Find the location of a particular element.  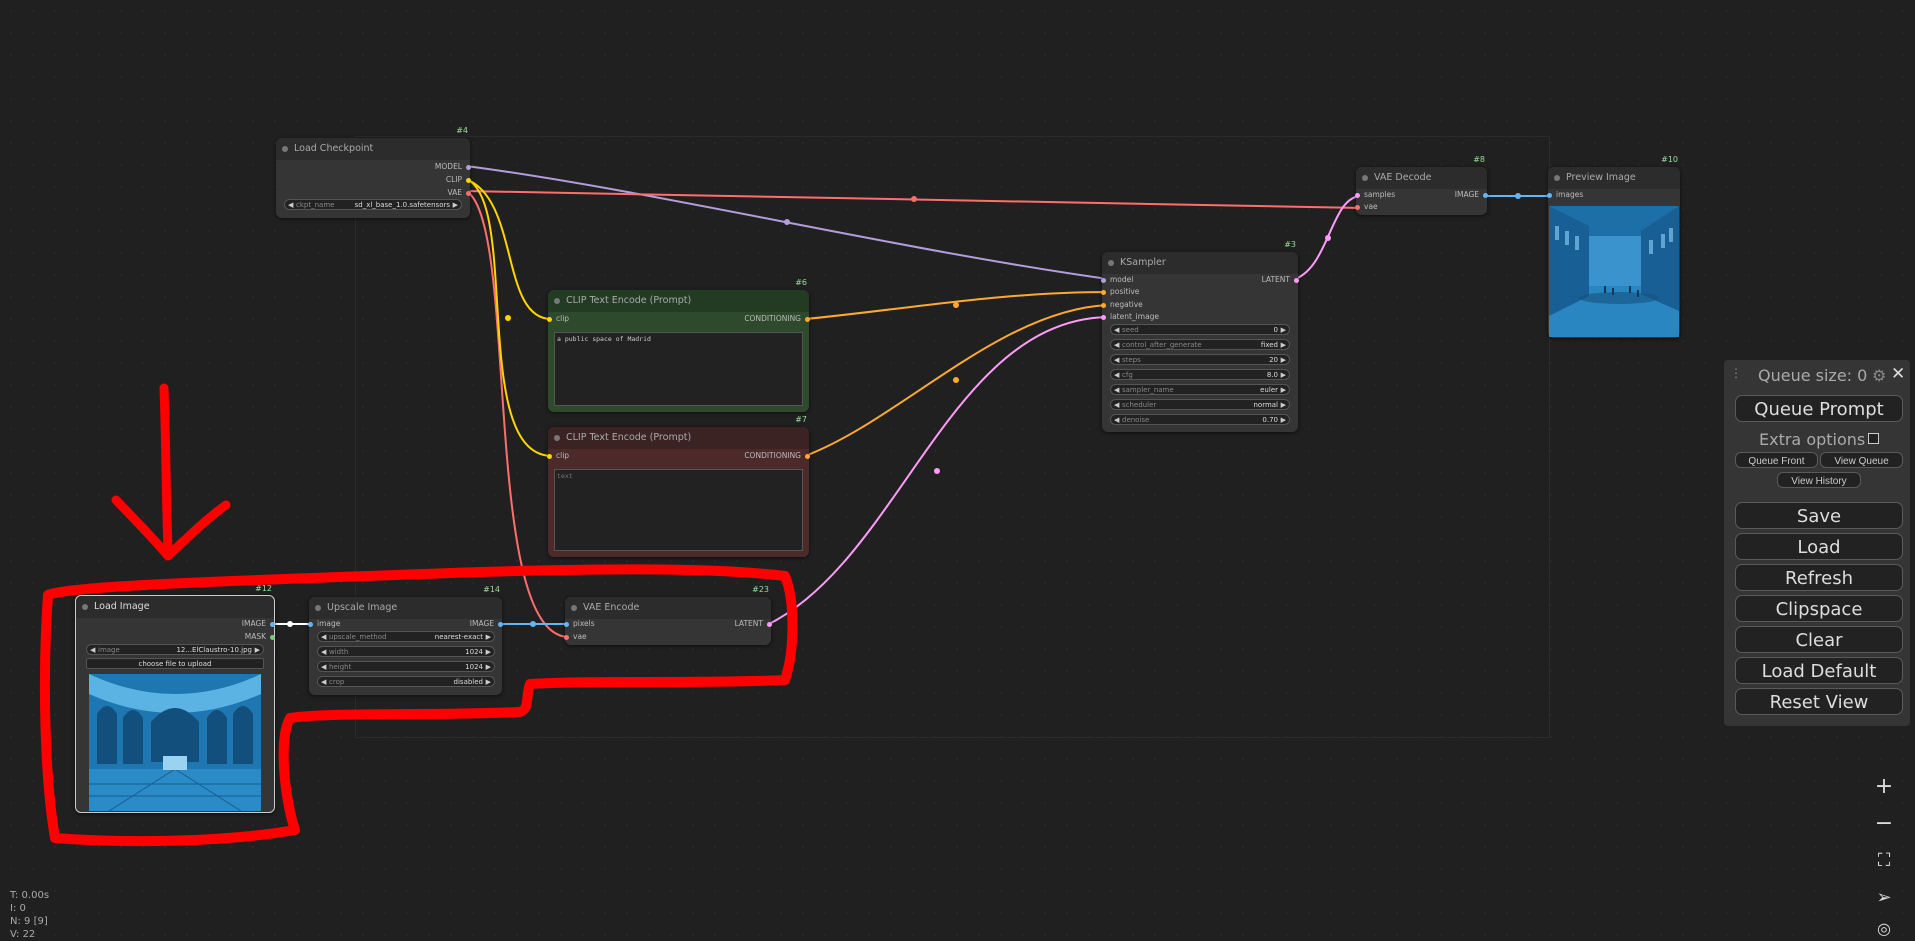

seed-widget: ◀ seed 0 ▶ is located at coordinates (1200, 329).